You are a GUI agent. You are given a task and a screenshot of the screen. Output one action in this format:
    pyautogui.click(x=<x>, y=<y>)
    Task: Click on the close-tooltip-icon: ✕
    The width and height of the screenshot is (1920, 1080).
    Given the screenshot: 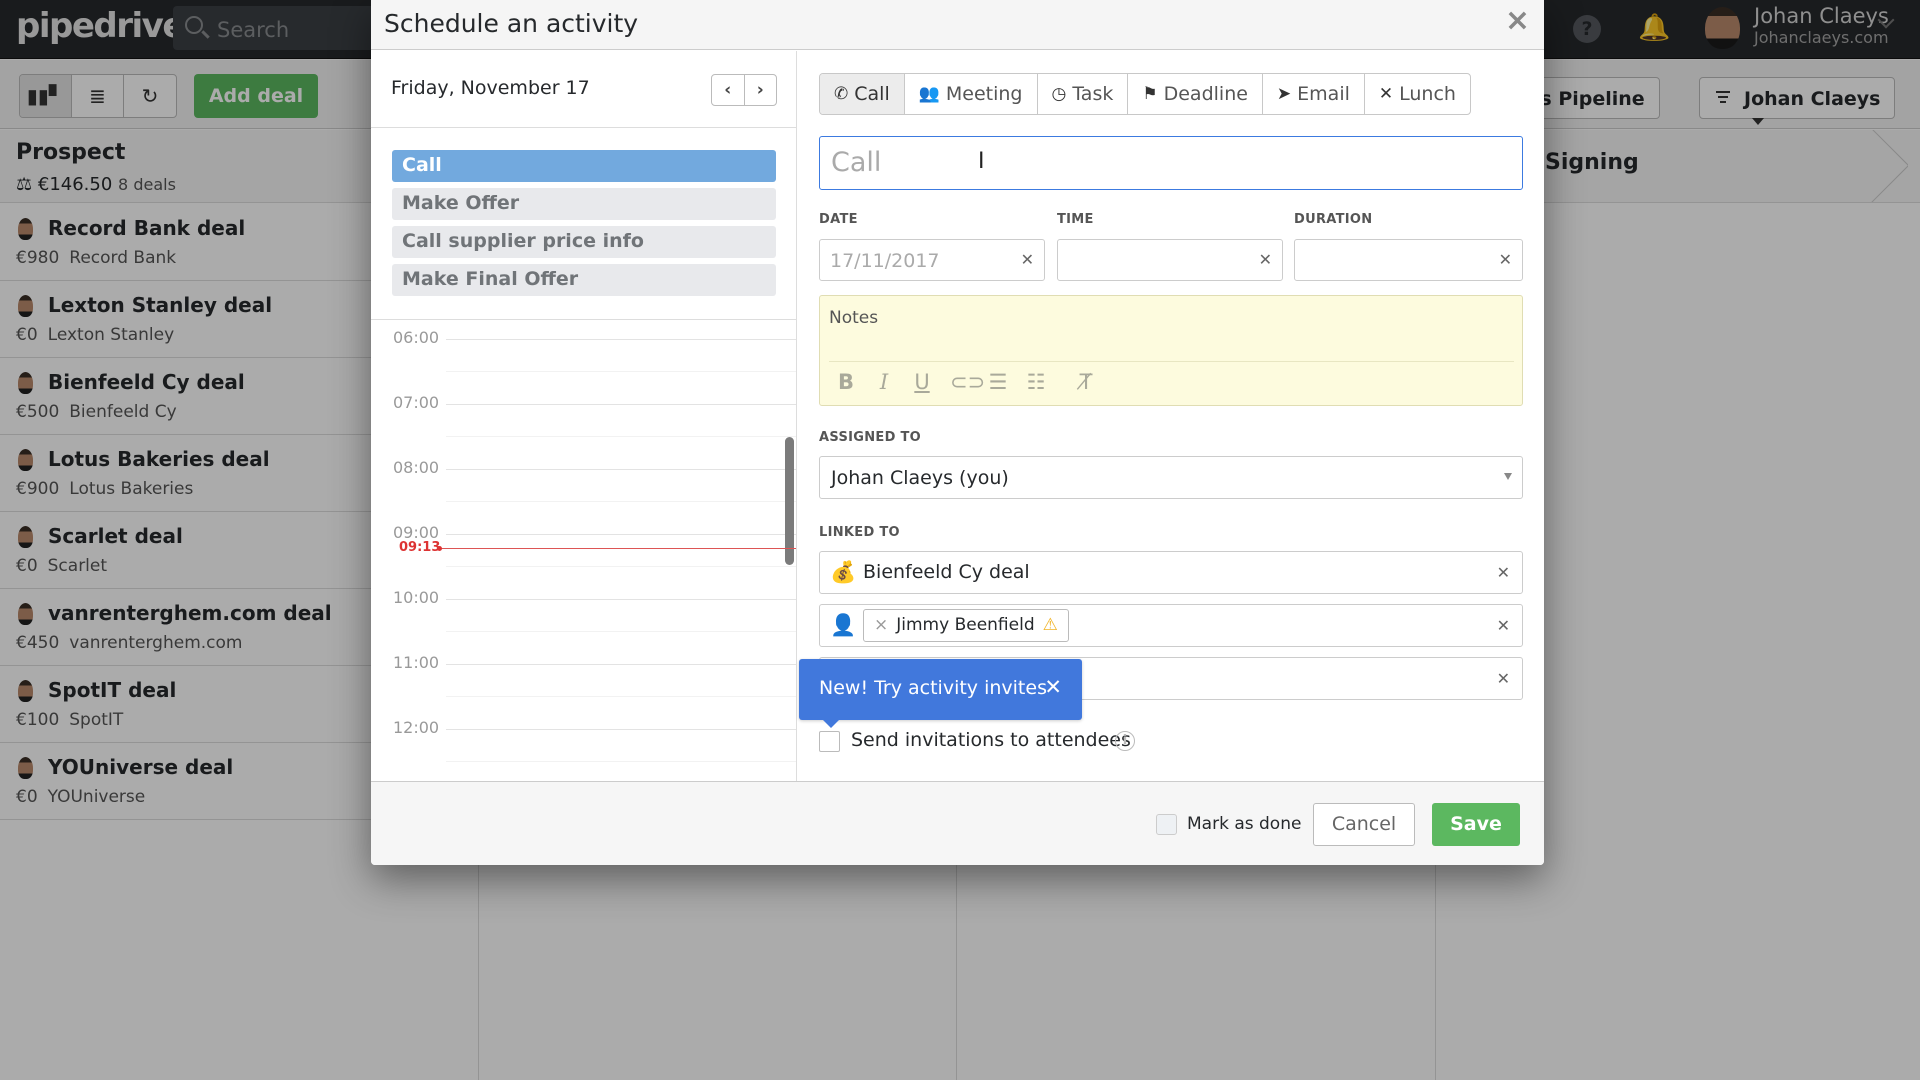 What is the action you would take?
    pyautogui.click(x=1053, y=687)
    